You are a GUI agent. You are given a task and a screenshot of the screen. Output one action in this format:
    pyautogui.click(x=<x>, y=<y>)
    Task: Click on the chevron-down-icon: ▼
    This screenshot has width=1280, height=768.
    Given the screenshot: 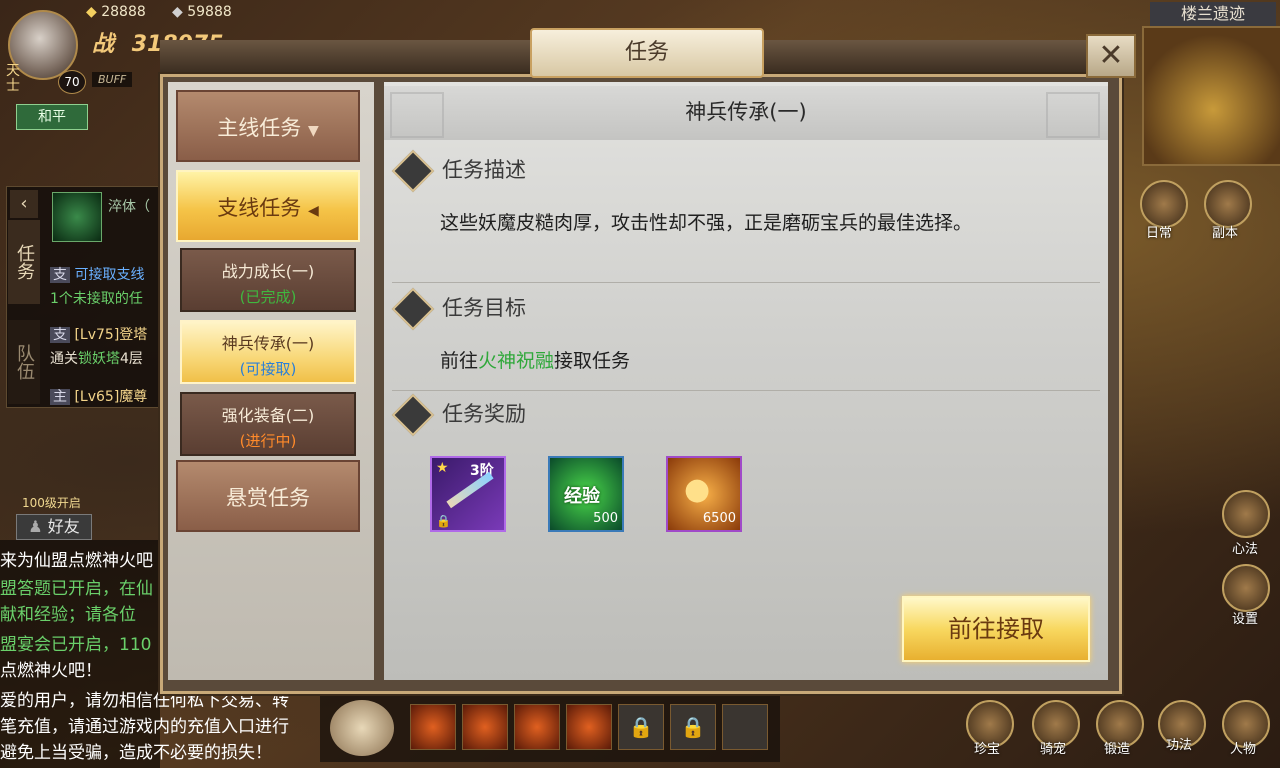 What is the action you would take?
    pyautogui.click(x=313, y=131)
    